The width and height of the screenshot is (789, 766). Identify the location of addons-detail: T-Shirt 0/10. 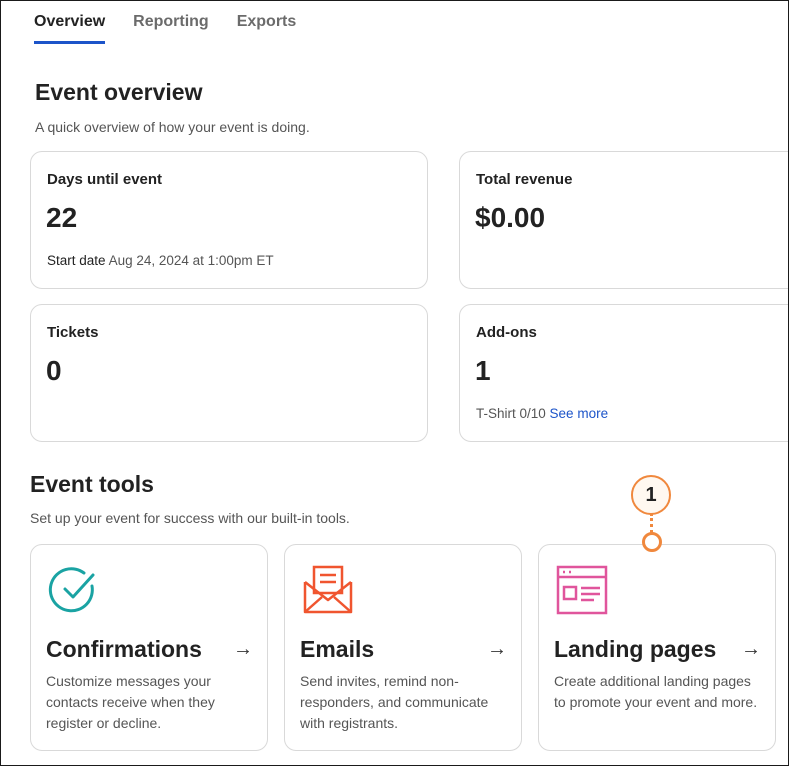
(511, 413).